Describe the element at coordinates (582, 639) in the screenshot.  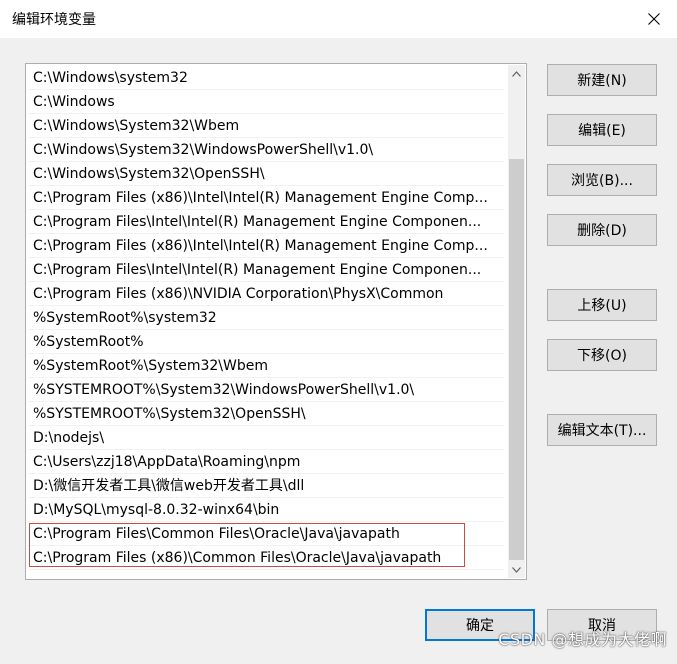
I see `watermark: CSDN @想成为大佬啊` at that location.